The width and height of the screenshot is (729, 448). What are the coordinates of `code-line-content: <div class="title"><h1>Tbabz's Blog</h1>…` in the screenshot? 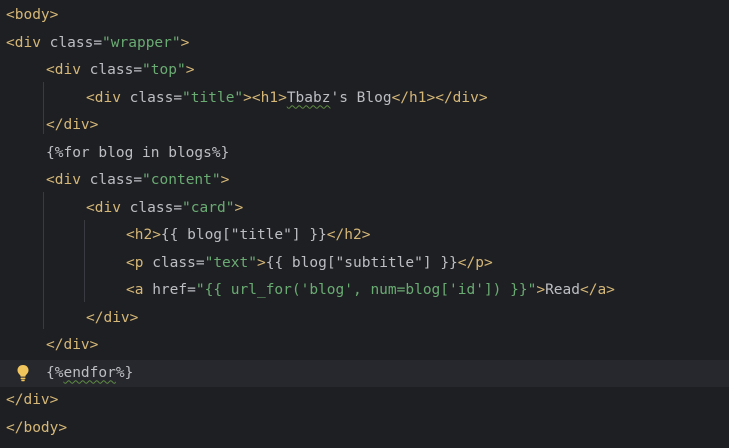 It's located at (287, 99).